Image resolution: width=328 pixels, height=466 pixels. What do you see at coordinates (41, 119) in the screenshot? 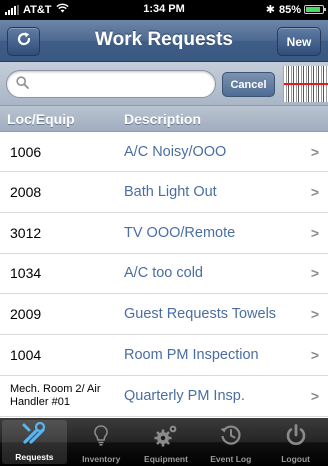
I see `column-header-location: Loc/Equip` at bounding box center [41, 119].